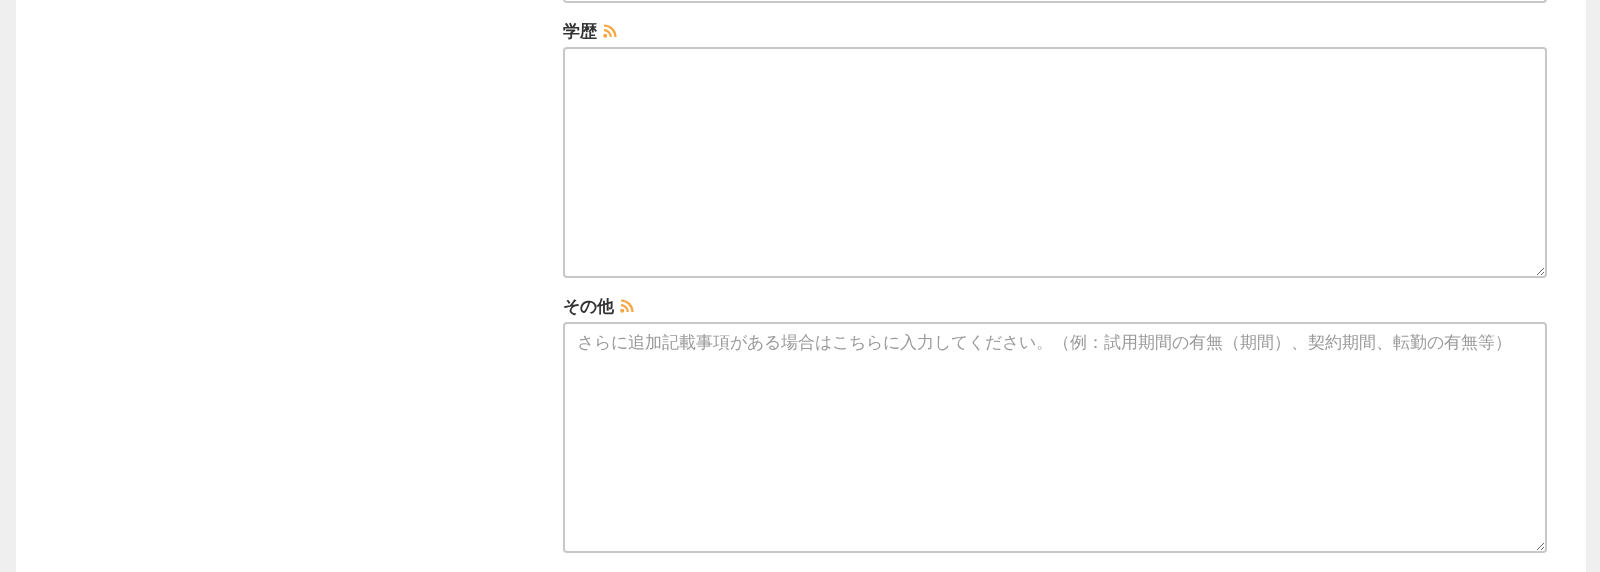 The width and height of the screenshot is (1600, 572). What do you see at coordinates (580, 31) in the screenshot?
I see `field-label: 学歴` at bounding box center [580, 31].